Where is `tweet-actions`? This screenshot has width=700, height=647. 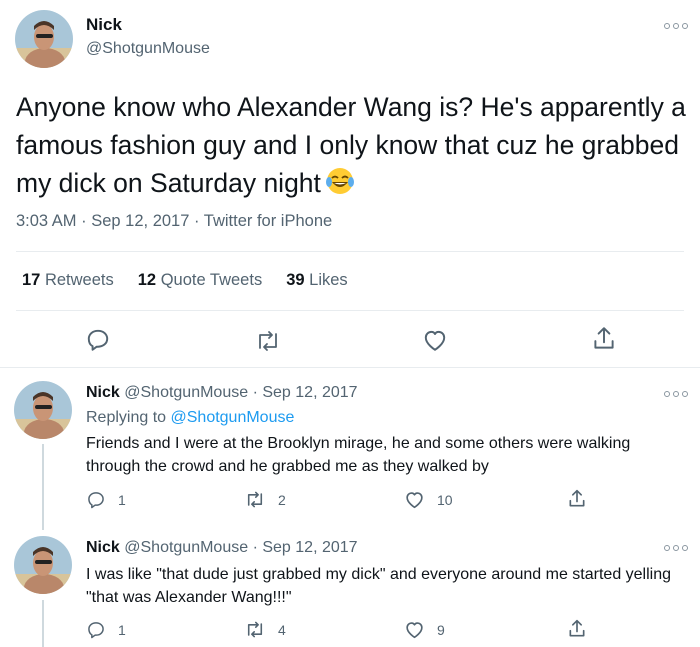
tweet-actions is located at coordinates (350, 340).